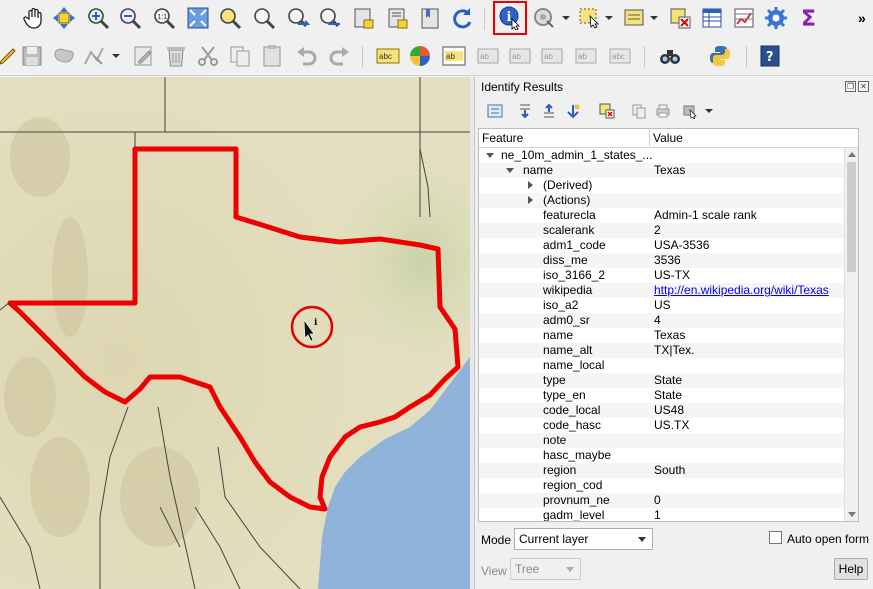  Describe the element at coordinates (510, 18) in the screenshot. I see `identify-features-icon: i` at that location.